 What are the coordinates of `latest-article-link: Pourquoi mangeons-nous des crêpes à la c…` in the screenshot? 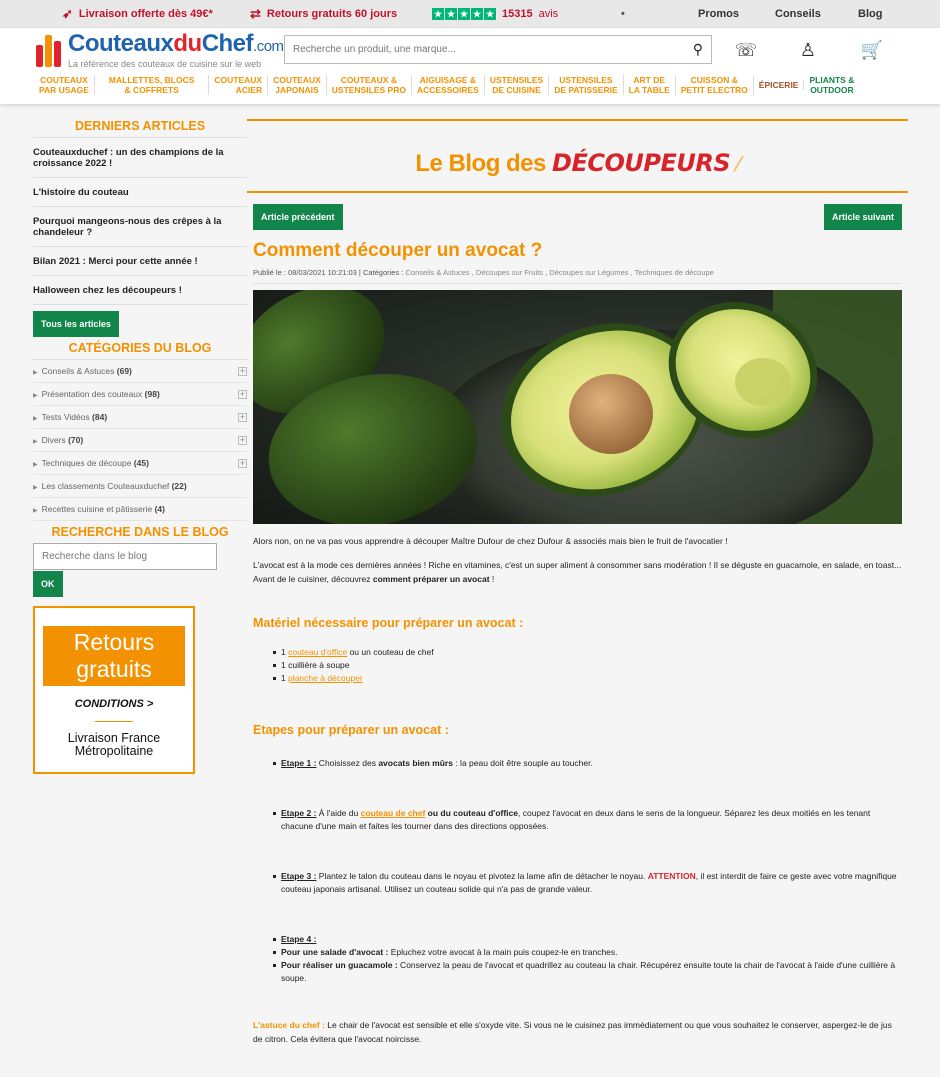 It's located at (140, 227).